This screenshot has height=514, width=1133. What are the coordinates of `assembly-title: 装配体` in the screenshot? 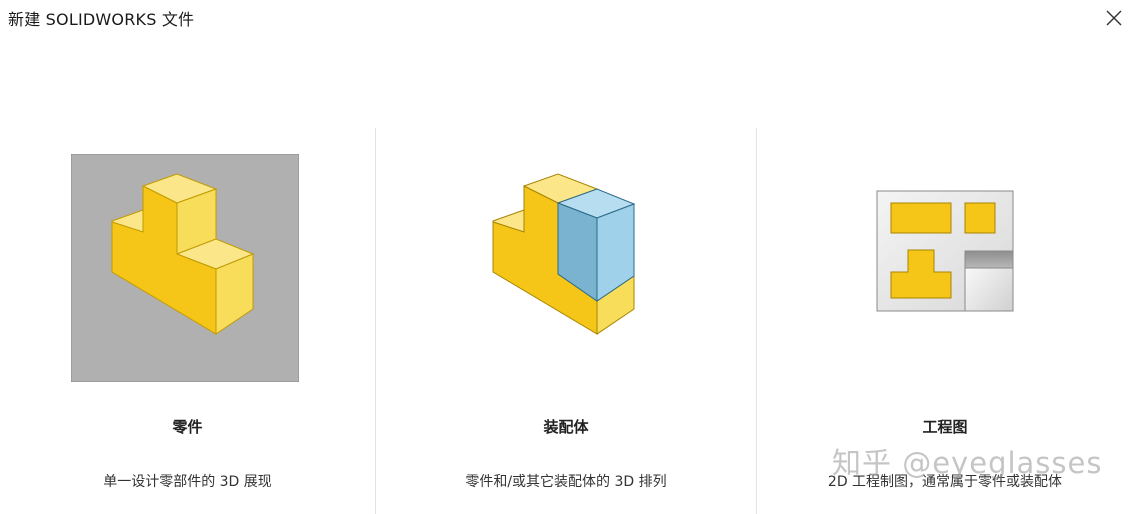 It's located at (566, 427).